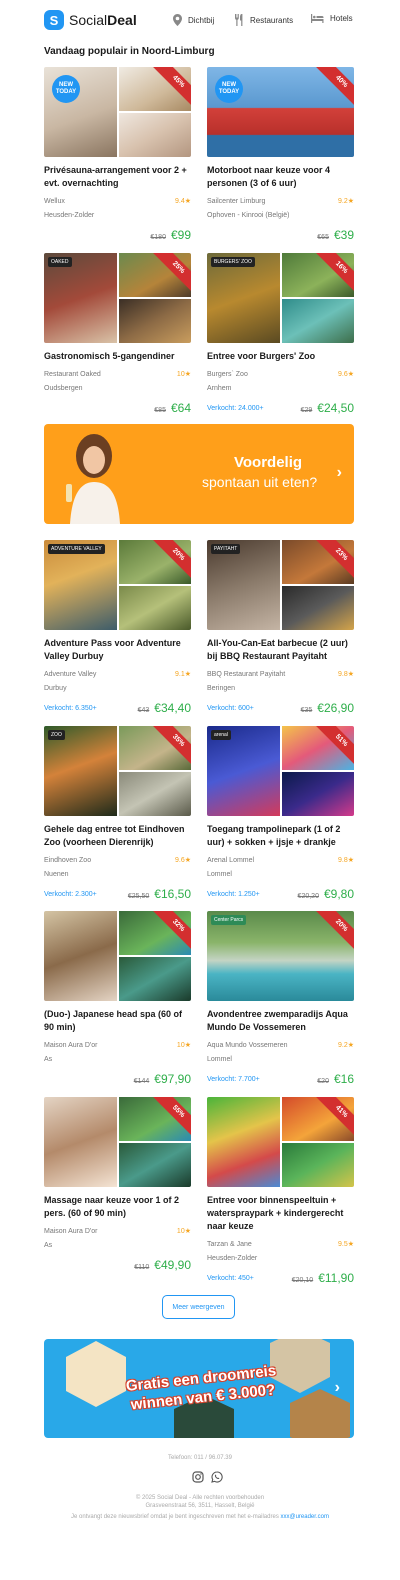 The image size is (400, 1580). I want to click on sold-count: Verkocht: 6.350+, so click(70, 708).